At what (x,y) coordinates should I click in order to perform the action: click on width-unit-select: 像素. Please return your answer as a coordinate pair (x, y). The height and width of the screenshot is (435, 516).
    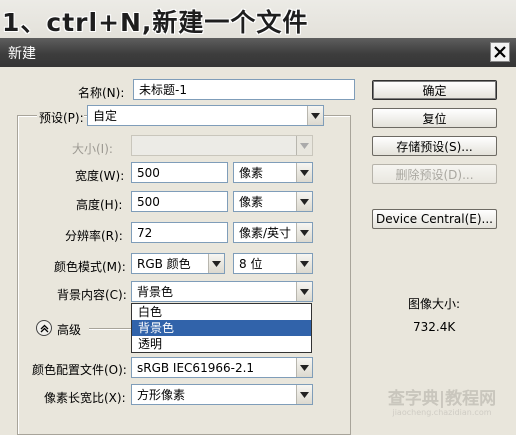
    Looking at the image, I should click on (273, 172).